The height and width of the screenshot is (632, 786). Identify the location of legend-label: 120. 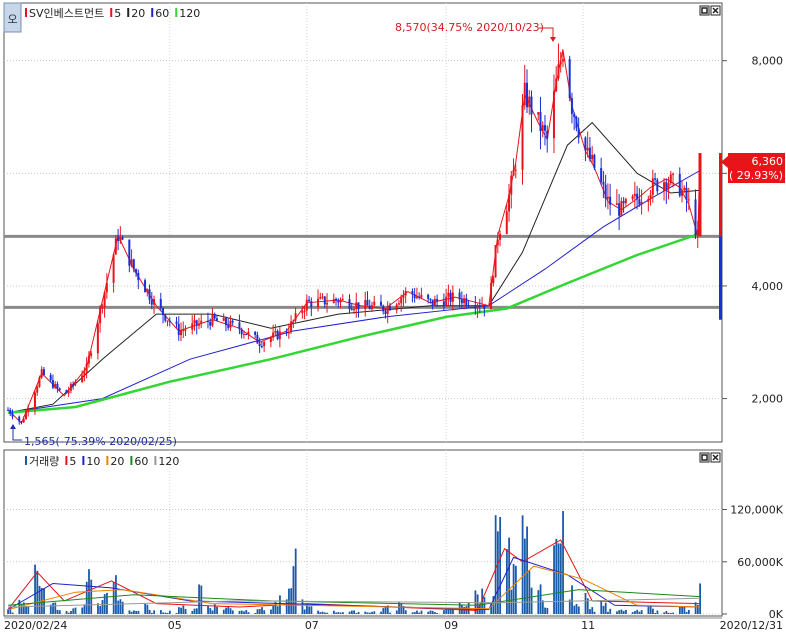
(189, 13).